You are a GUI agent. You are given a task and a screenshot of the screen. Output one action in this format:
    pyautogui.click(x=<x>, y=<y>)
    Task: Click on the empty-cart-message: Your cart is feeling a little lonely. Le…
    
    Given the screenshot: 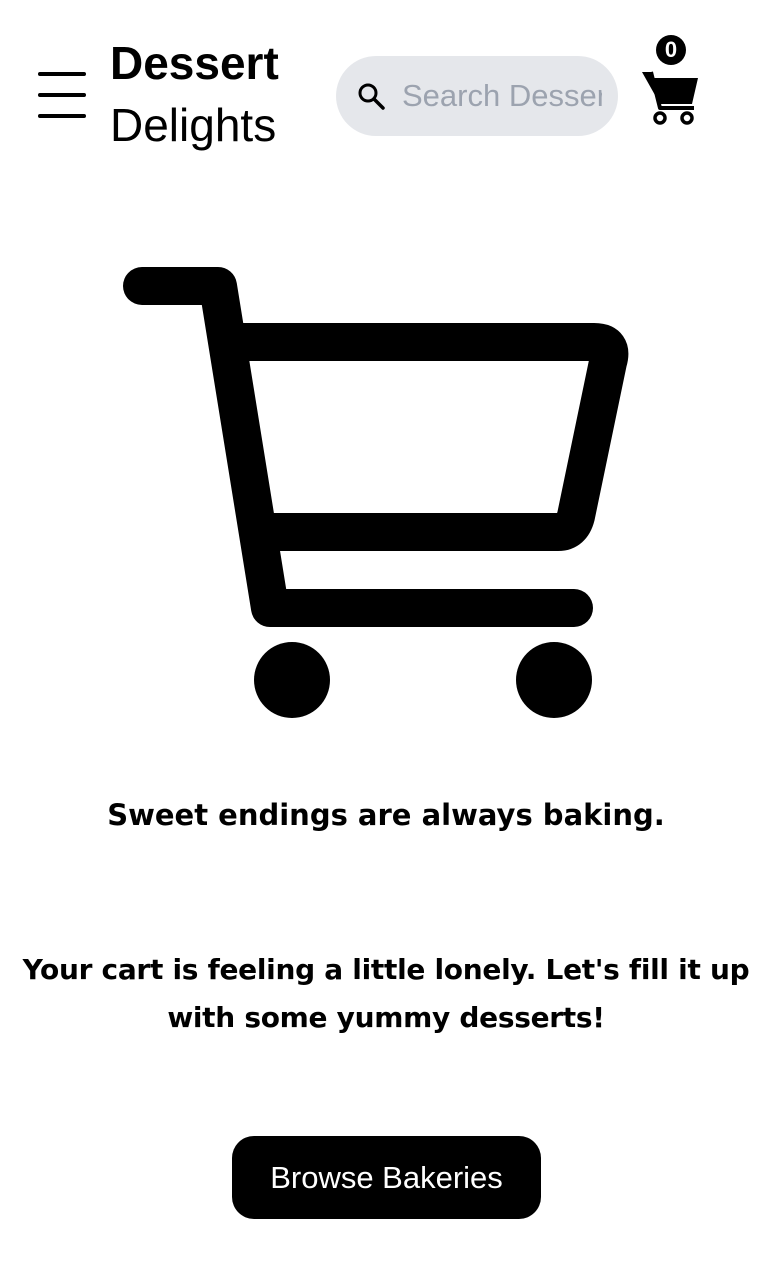 What is the action you would take?
    pyautogui.click(x=386, y=993)
    